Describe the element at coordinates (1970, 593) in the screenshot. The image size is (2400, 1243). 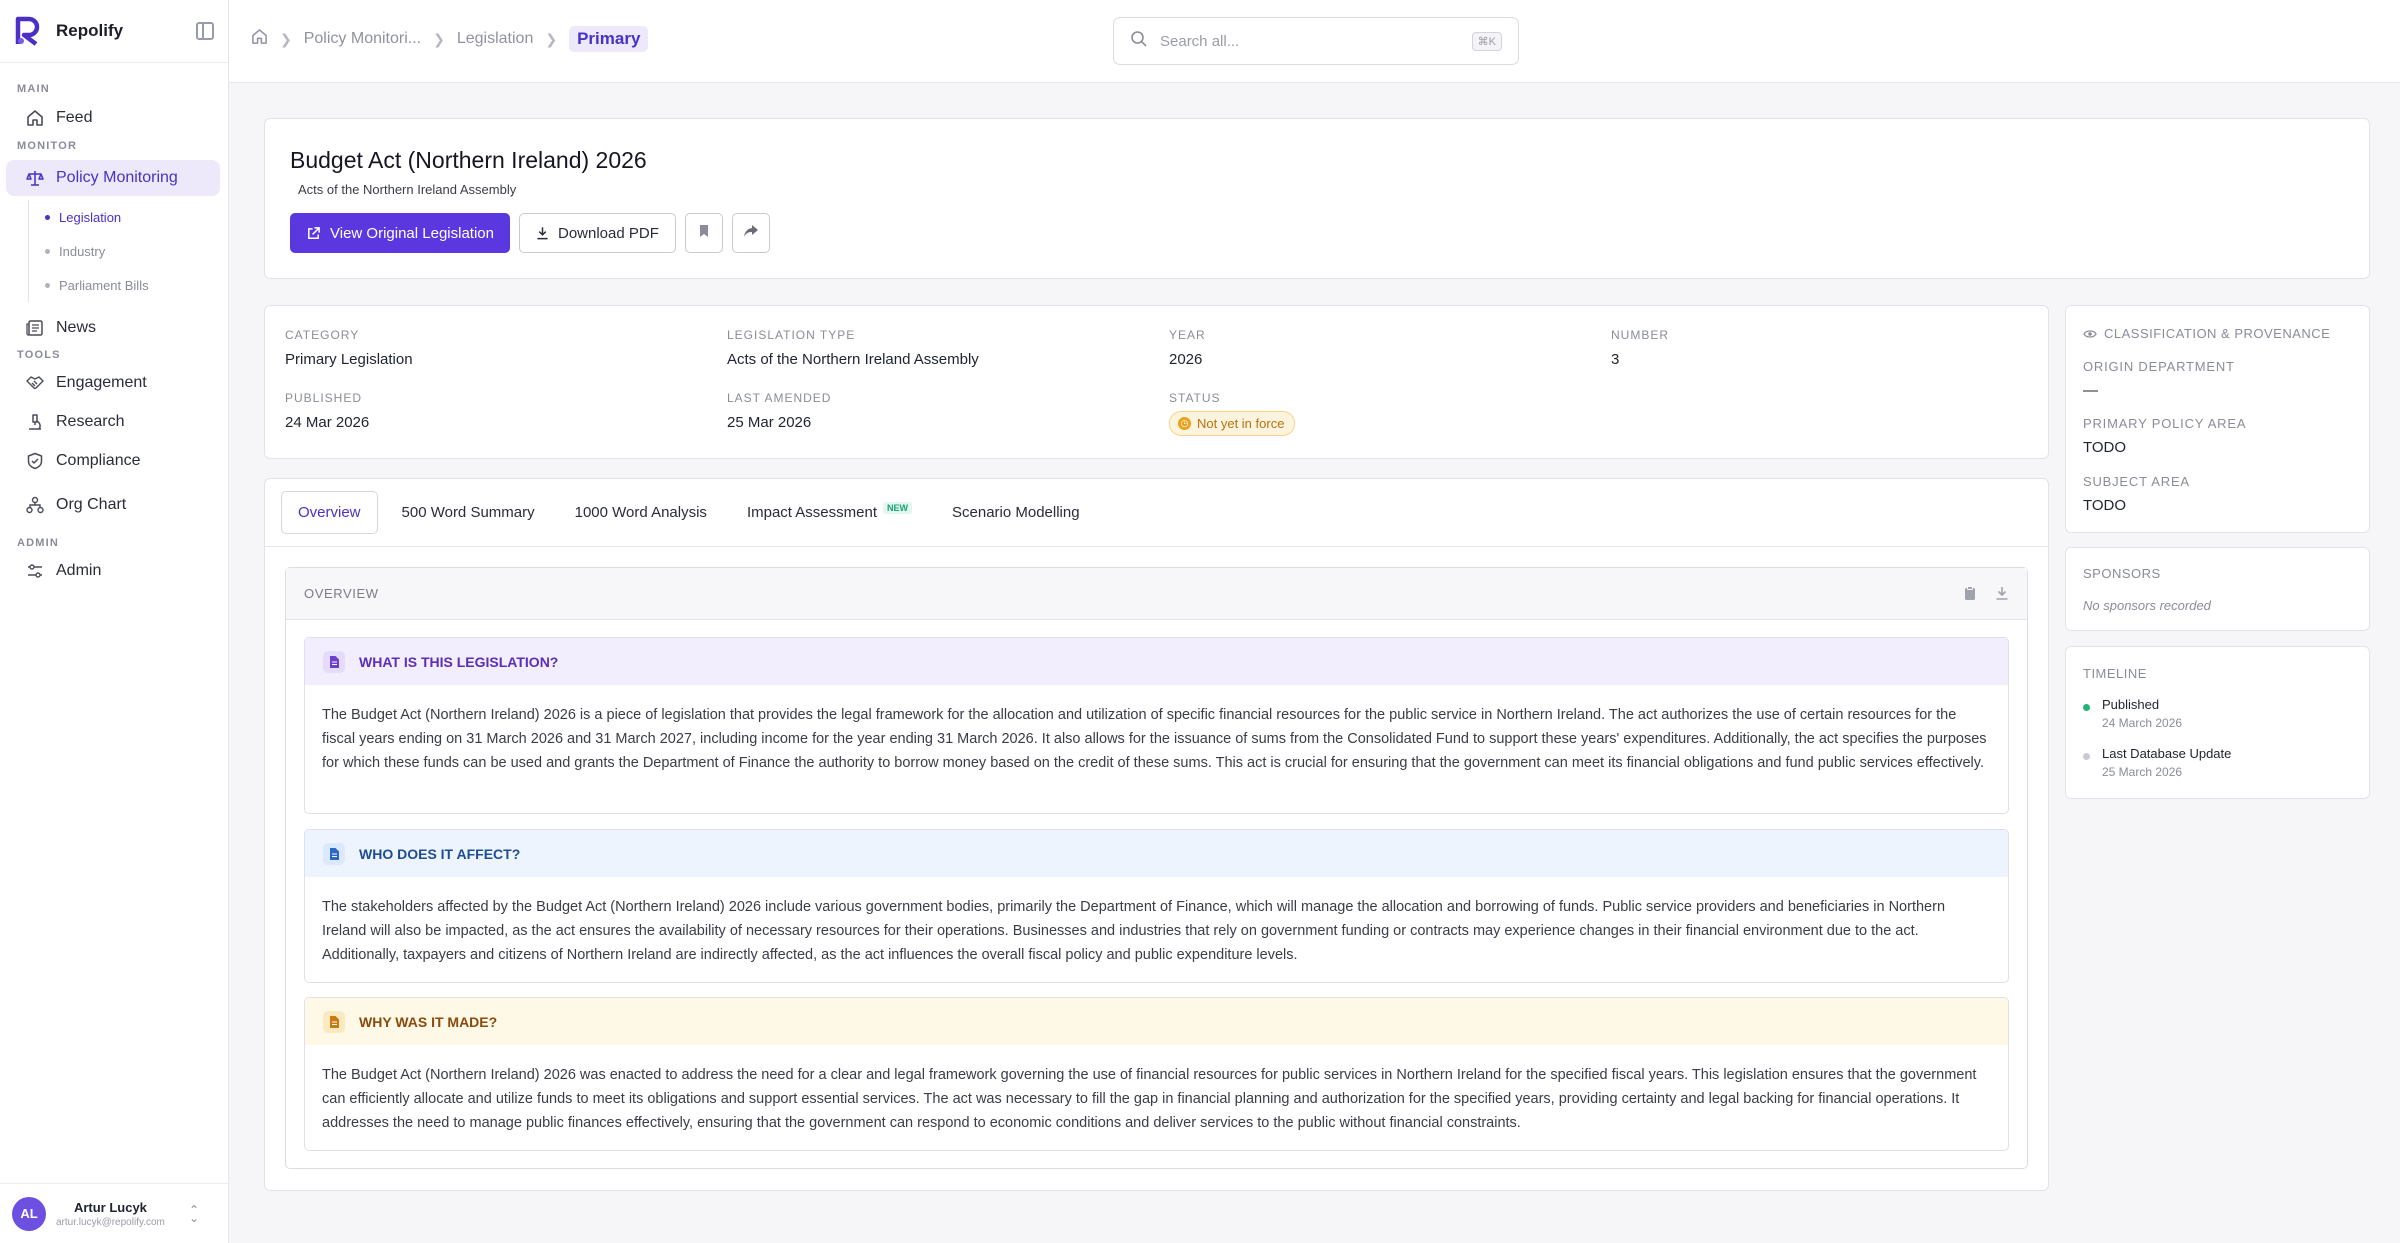
I see `copy-icon` at that location.